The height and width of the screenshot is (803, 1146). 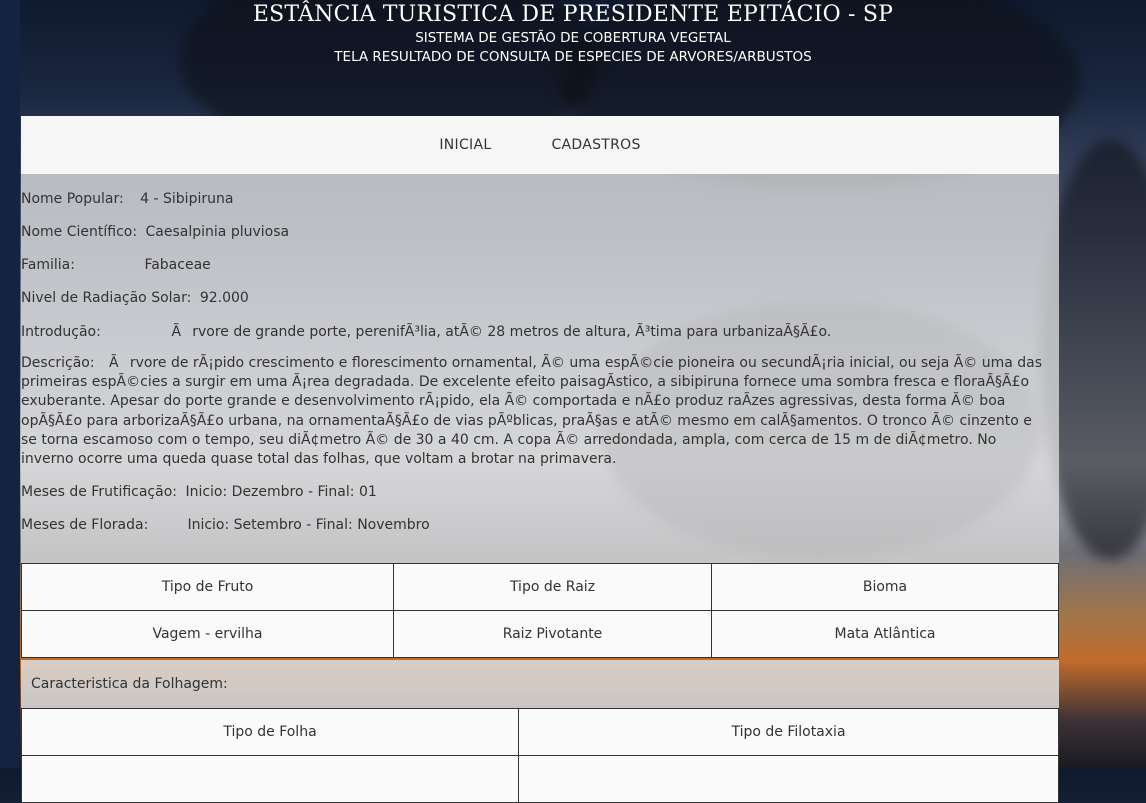 What do you see at coordinates (58, 363) in the screenshot?
I see `descricao-label: Descrição:` at bounding box center [58, 363].